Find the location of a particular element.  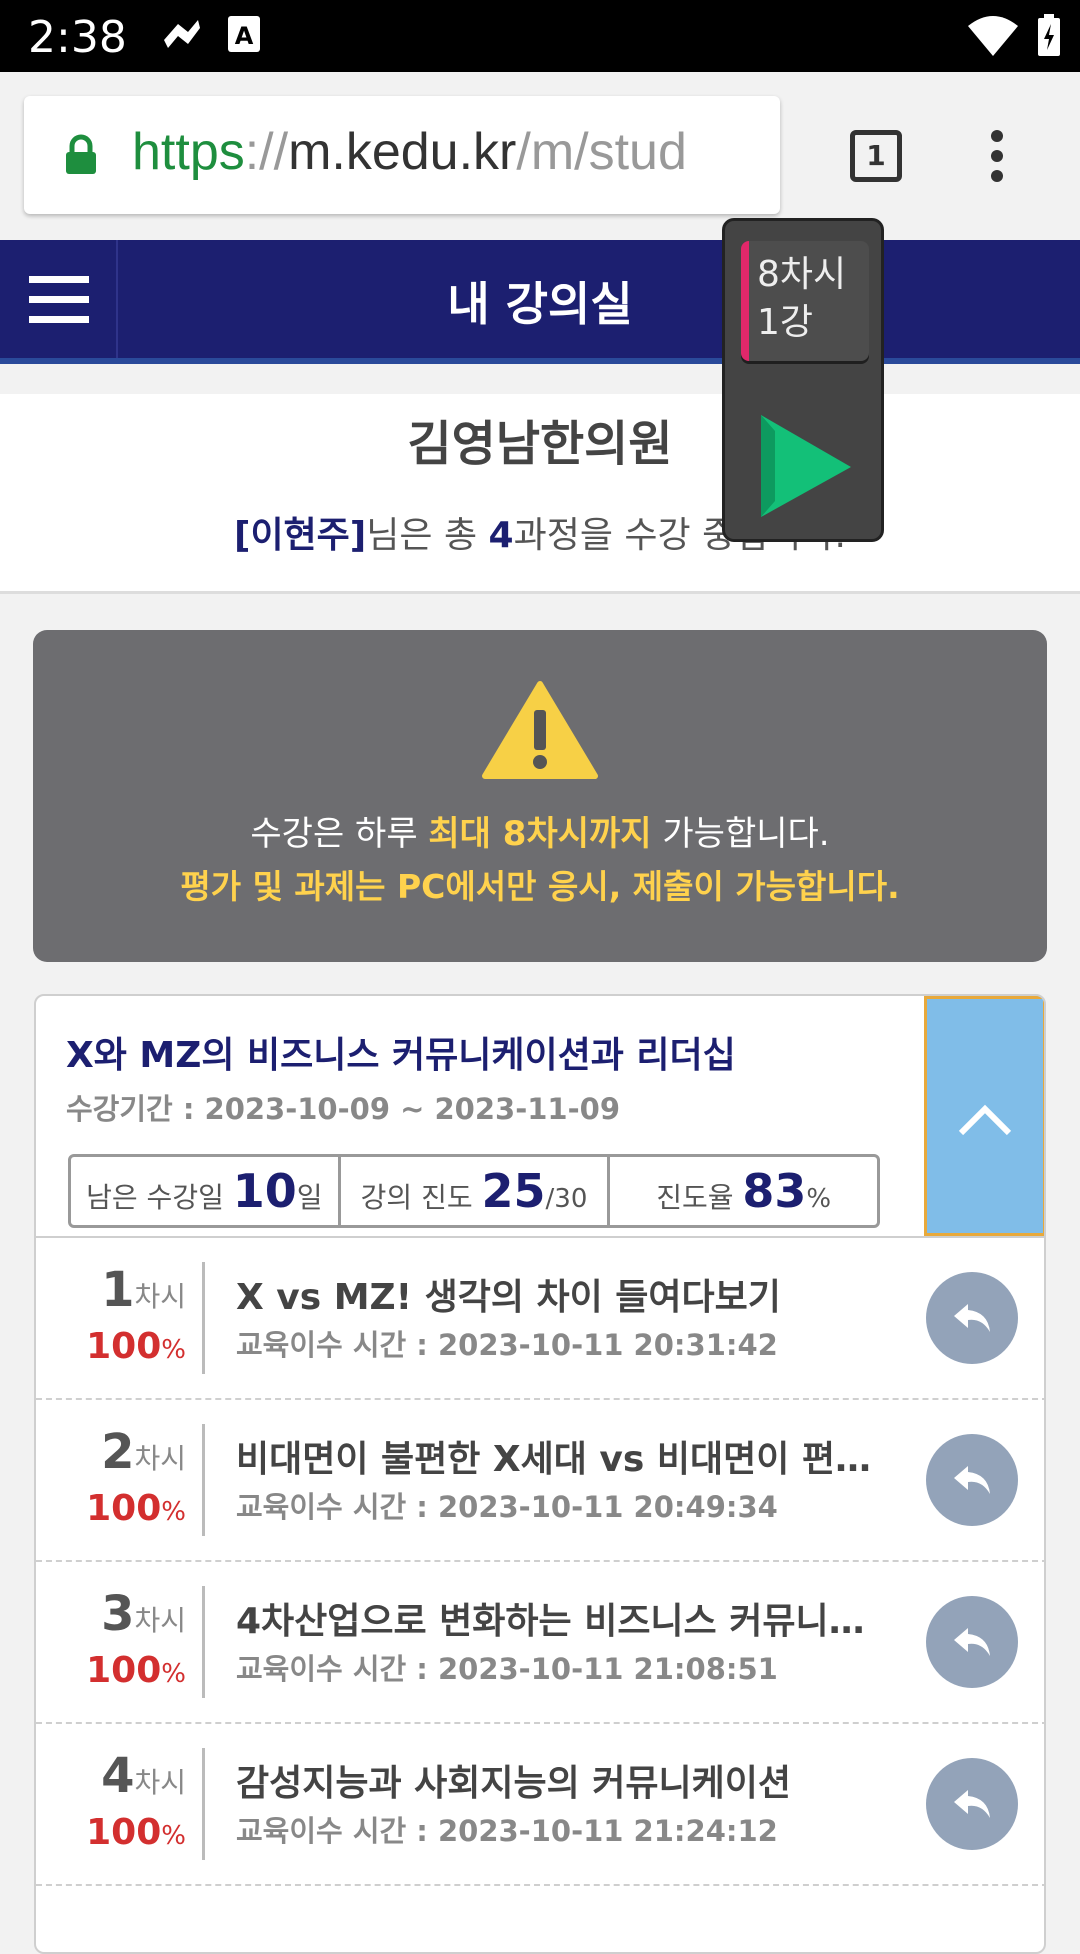

lesson-title: 4차산업으로 변화하는 비즈니스 커뮤니케이션 is located at coordinates (556, 1621).